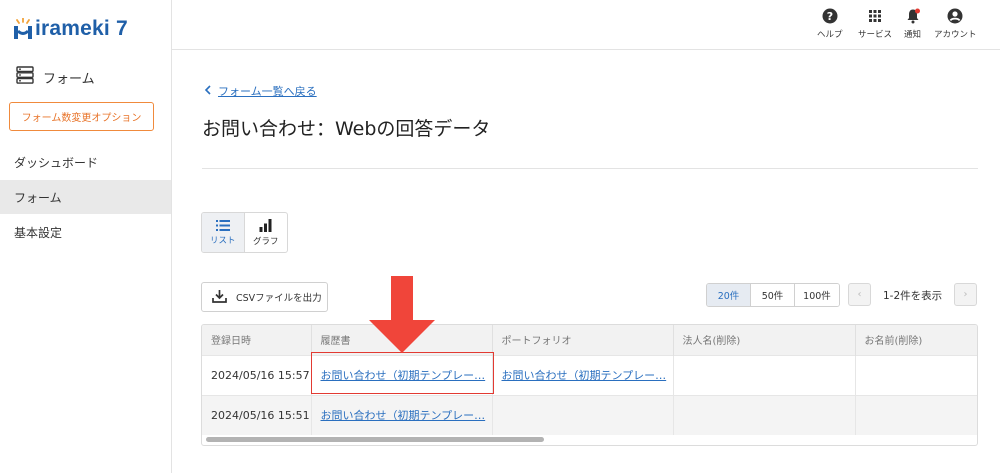 This screenshot has width=1000, height=473. I want to click on form-count-option-button: フォーム数変更オプション, so click(81, 116).